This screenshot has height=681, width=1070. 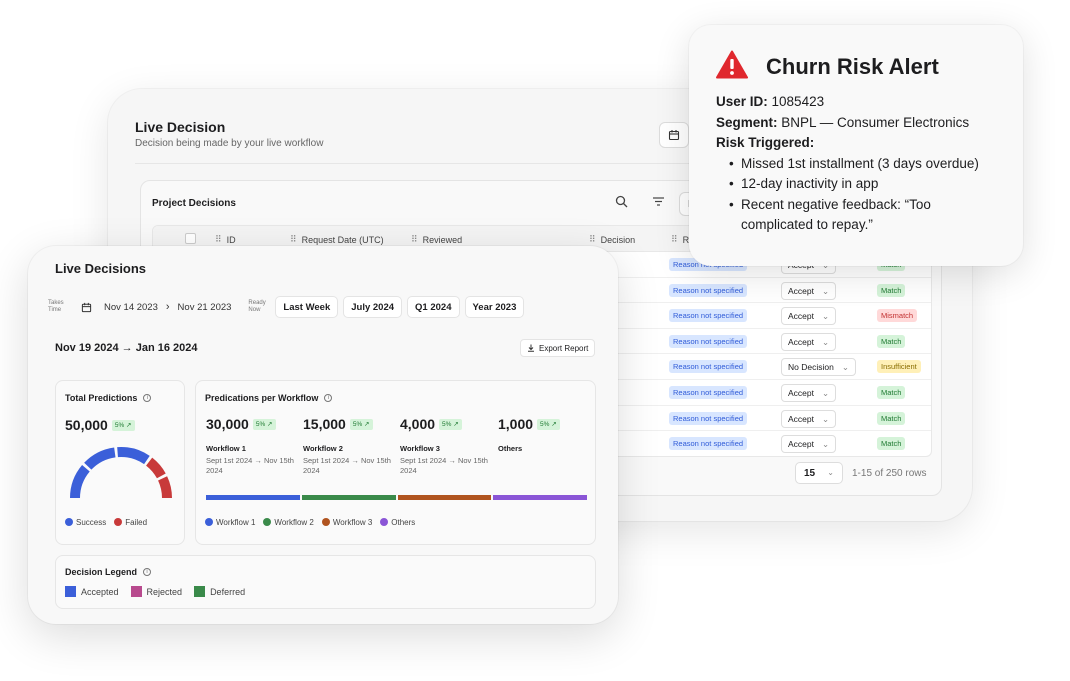 What do you see at coordinates (843, 122) in the screenshot?
I see `segment-line: Segment: BNPL — Consumer Electronics` at bounding box center [843, 122].